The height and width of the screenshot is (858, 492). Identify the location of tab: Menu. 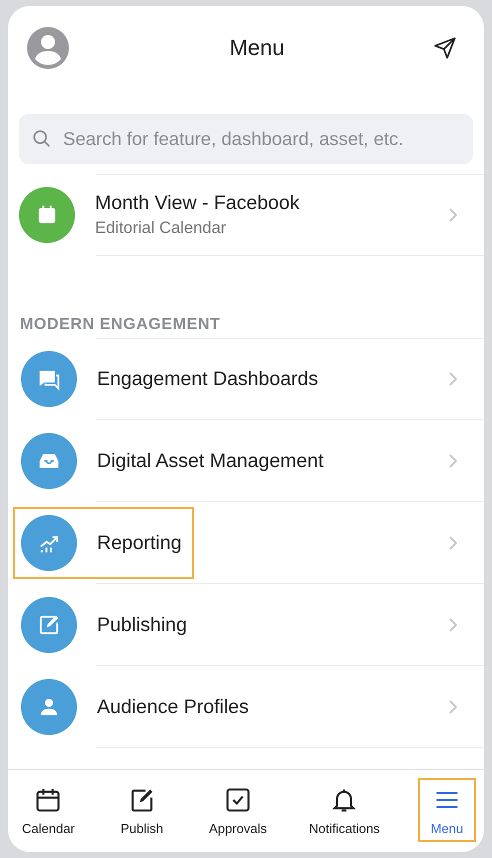
(447, 810).